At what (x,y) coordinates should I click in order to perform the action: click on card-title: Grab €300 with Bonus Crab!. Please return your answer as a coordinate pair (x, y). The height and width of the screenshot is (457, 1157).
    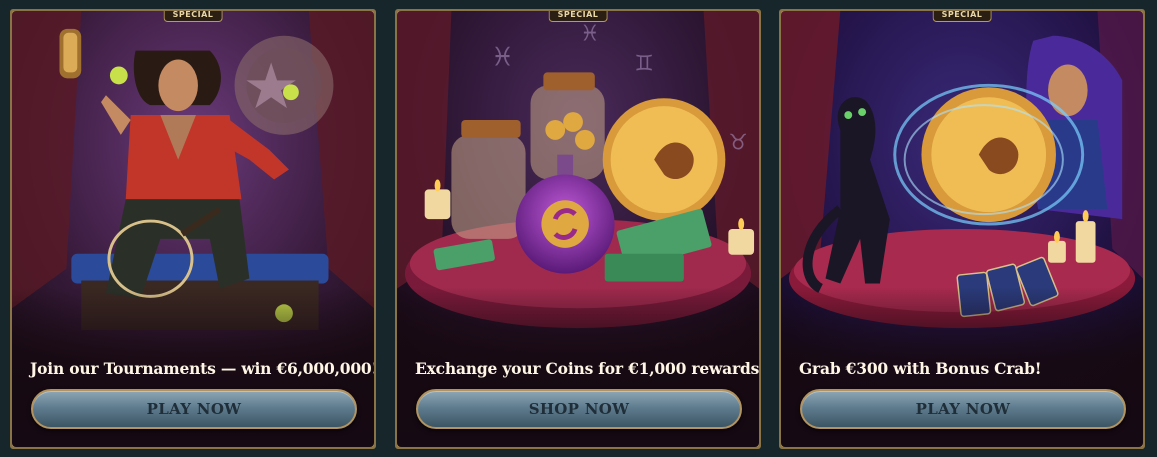
    Looking at the image, I should click on (920, 368).